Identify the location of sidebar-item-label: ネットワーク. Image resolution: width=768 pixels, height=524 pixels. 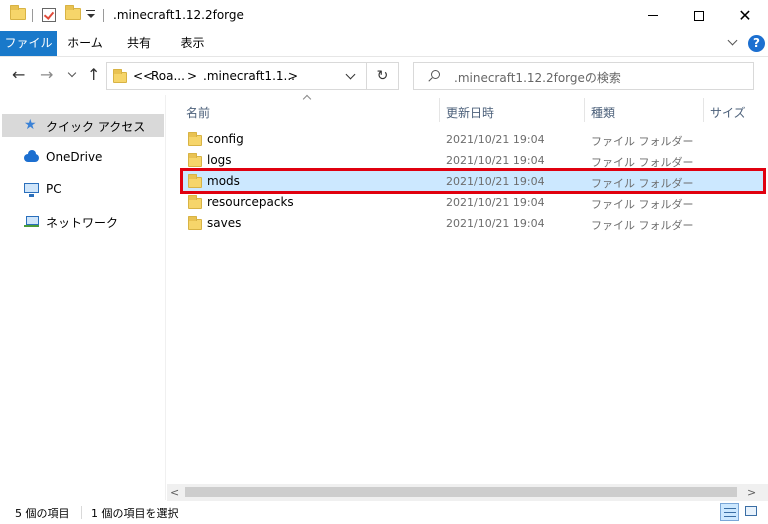
(82, 223).